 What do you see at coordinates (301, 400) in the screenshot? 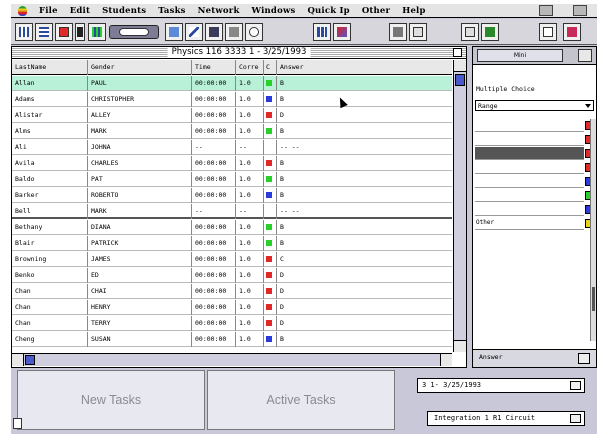
I see `active-tasks-pane: Active Tasks` at bounding box center [301, 400].